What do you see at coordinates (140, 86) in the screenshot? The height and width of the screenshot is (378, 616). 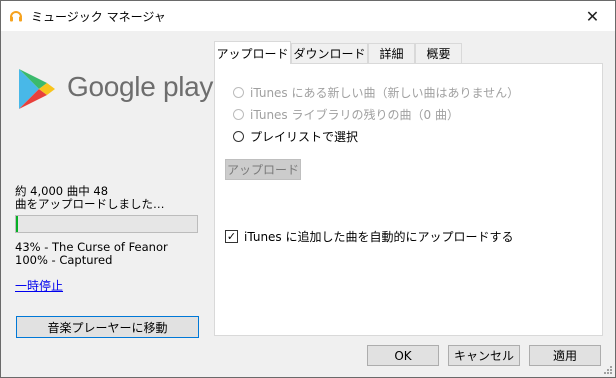 I see `google-play-wordmark: Google play` at bounding box center [140, 86].